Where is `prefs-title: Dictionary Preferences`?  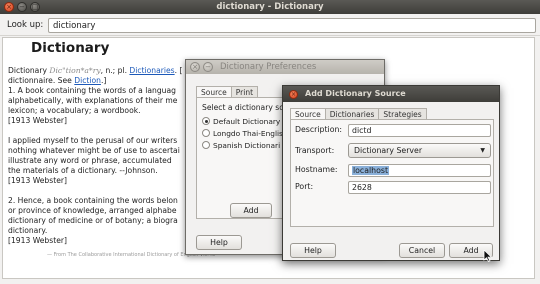
prefs-title: Dictionary Preferences is located at coordinates (268, 67).